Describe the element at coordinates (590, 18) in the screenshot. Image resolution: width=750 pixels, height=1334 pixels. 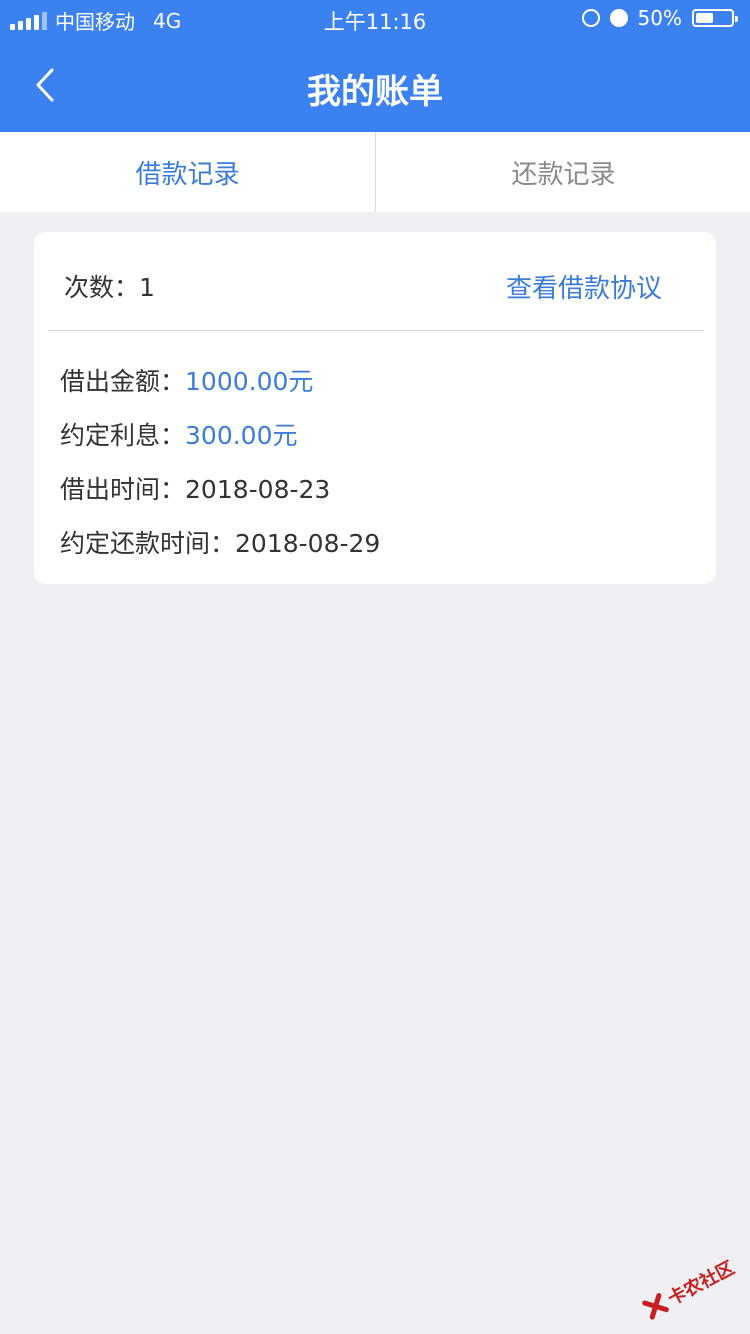
I see `orientation-lock-icon` at that location.